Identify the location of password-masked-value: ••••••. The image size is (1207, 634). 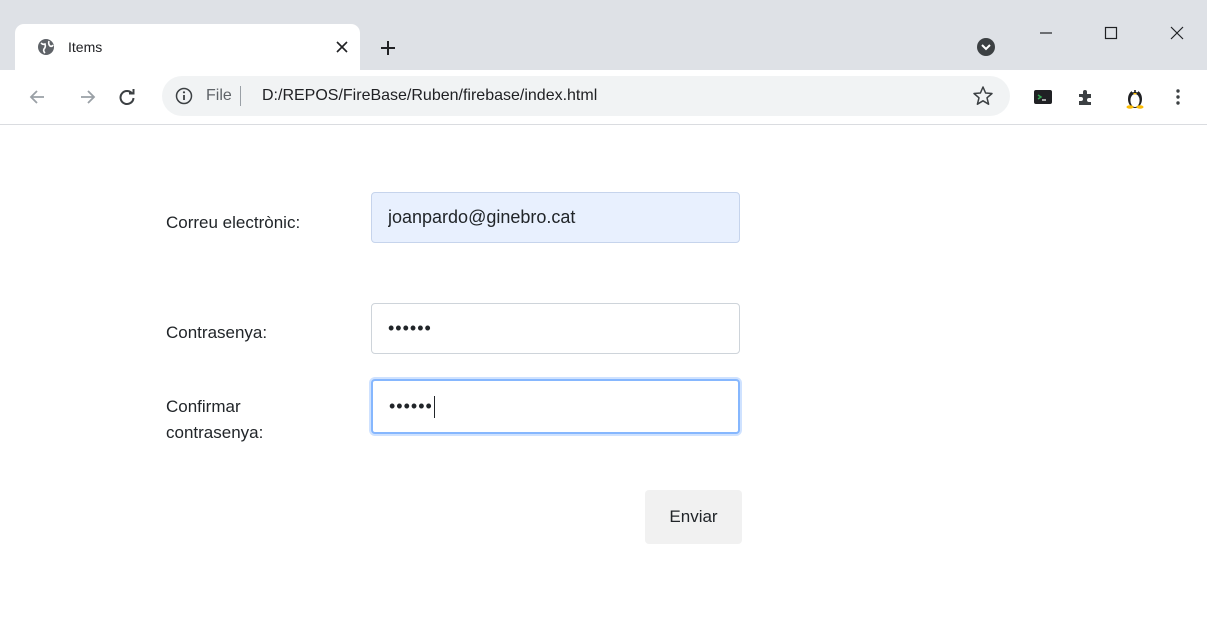
(410, 328).